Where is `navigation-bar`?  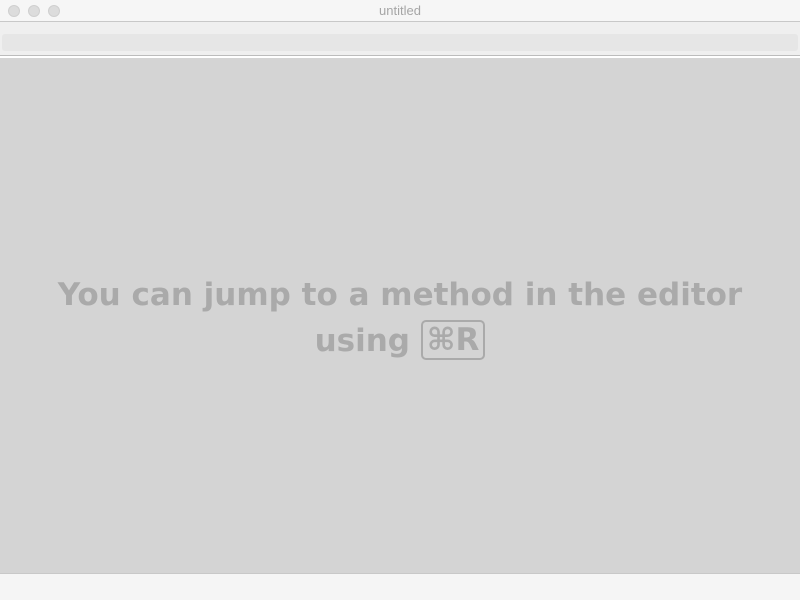
navigation-bar is located at coordinates (400, 42).